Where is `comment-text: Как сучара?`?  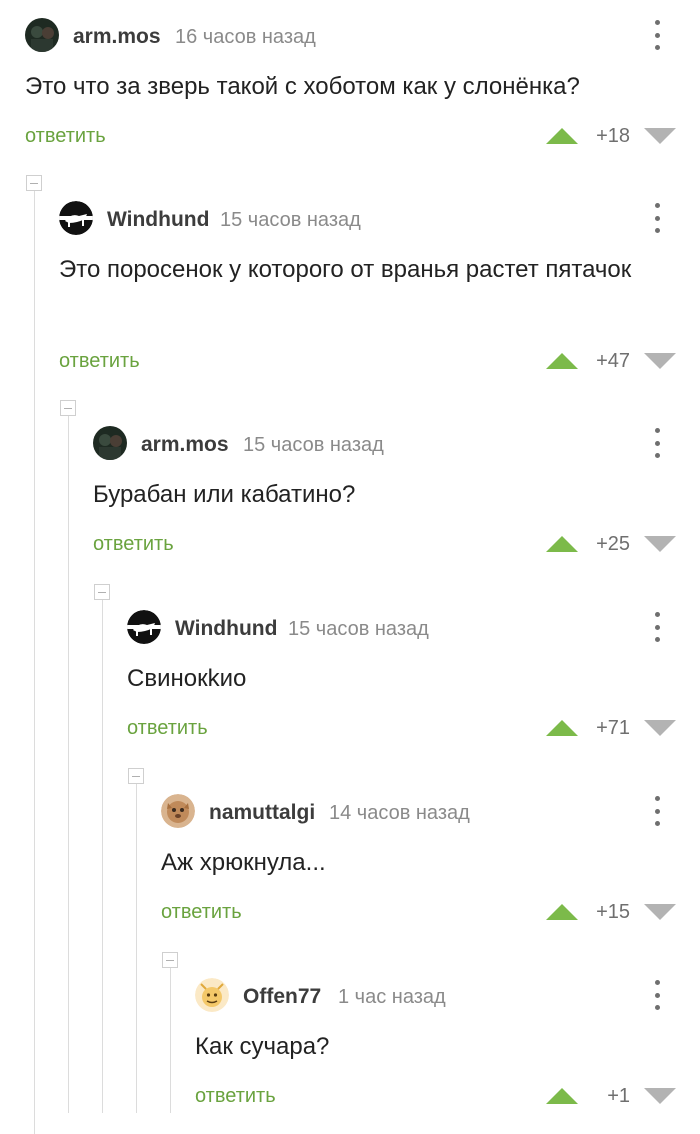
comment-text: Как сучара? is located at coordinates (262, 1046).